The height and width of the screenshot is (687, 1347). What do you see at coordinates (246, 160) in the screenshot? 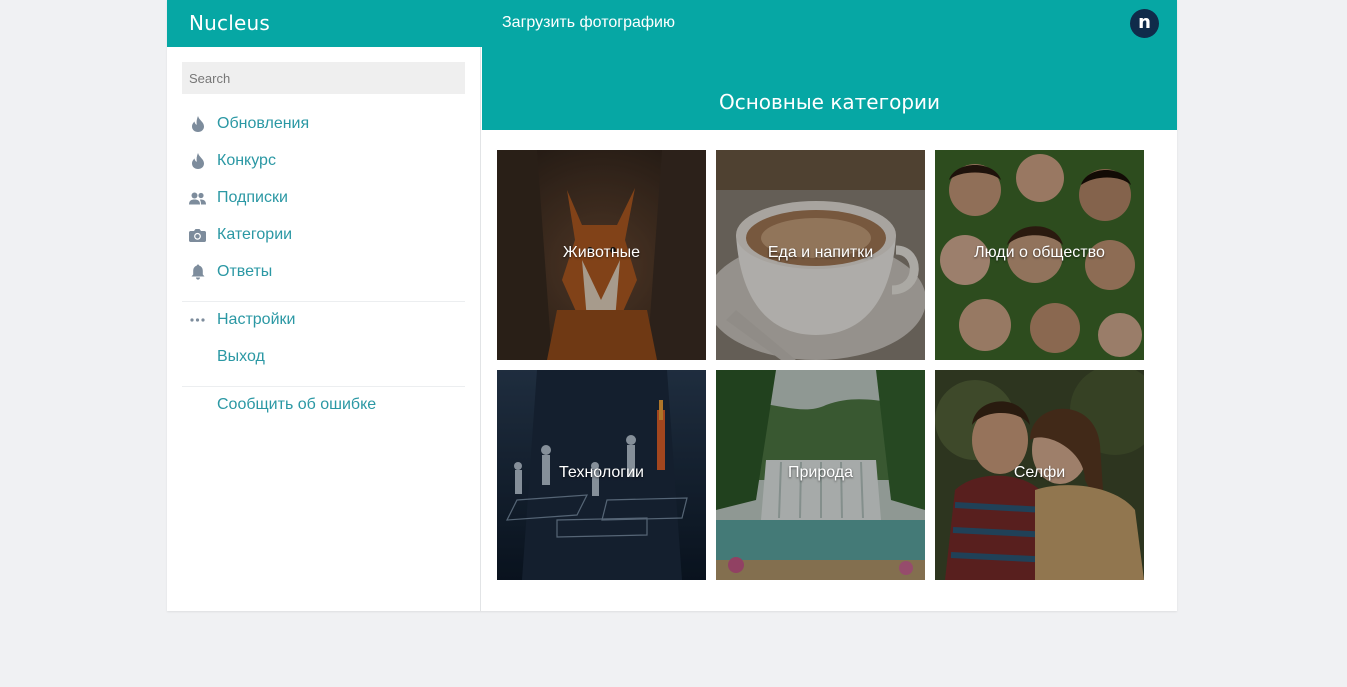
I see `sidebar-item-label: Конкурс` at bounding box center [246, 160].